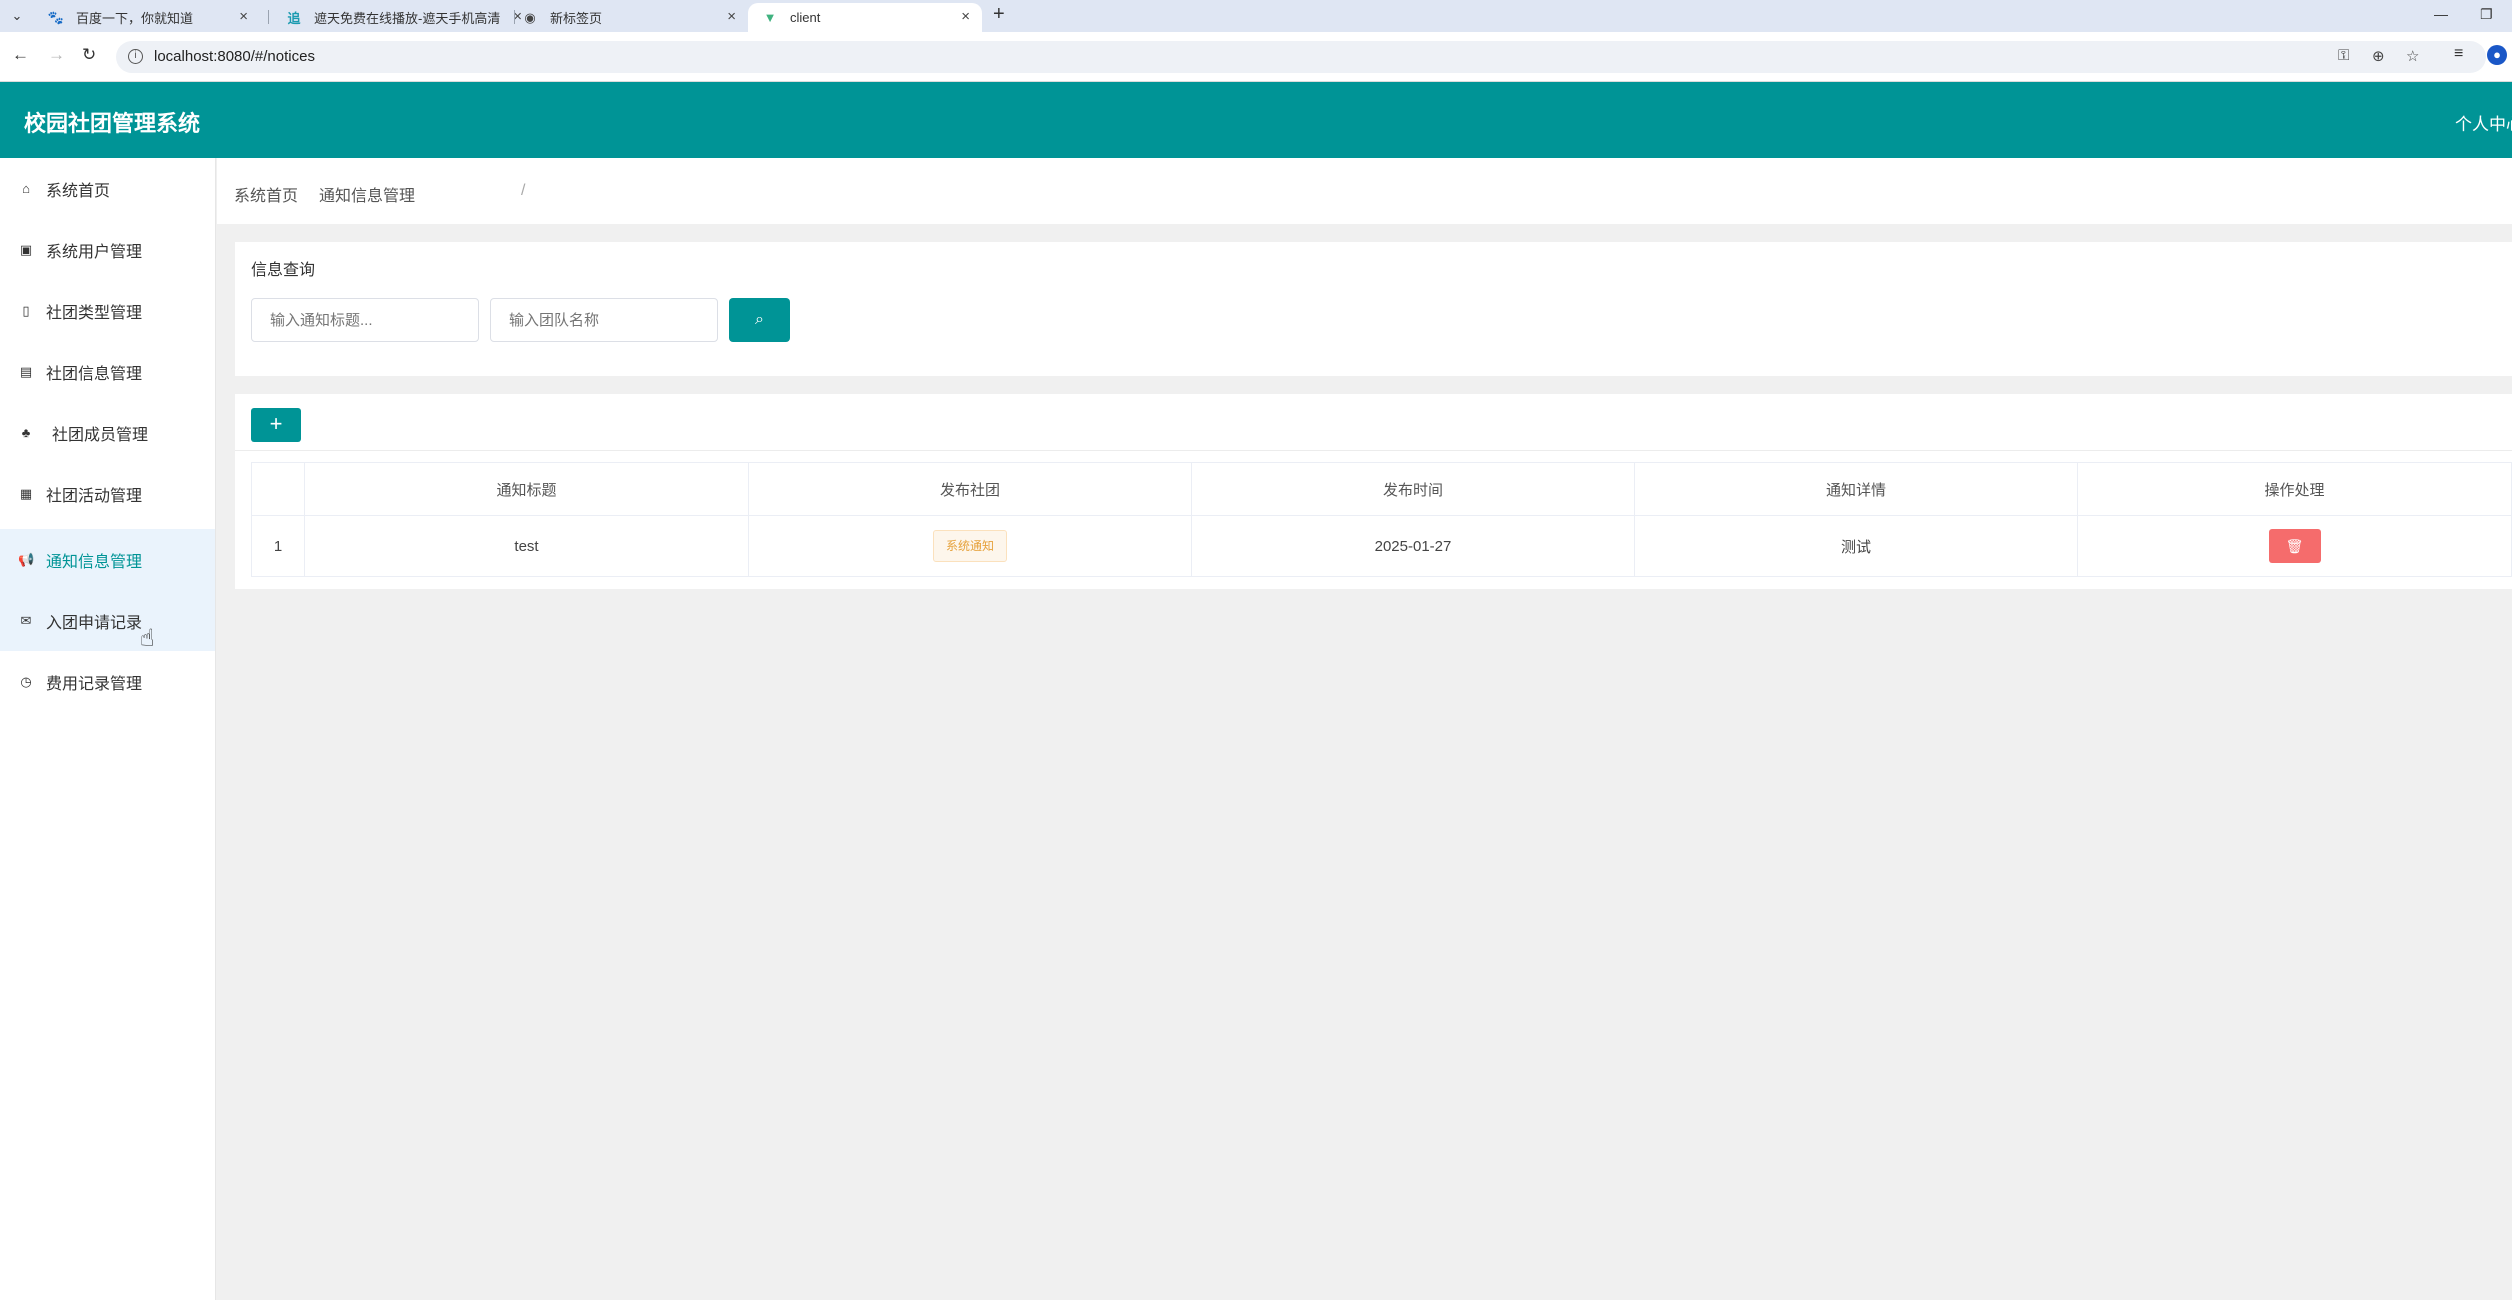  I want to click on breadcrumb: 系统首页 / 通知信息管理, so click(1364, 191).